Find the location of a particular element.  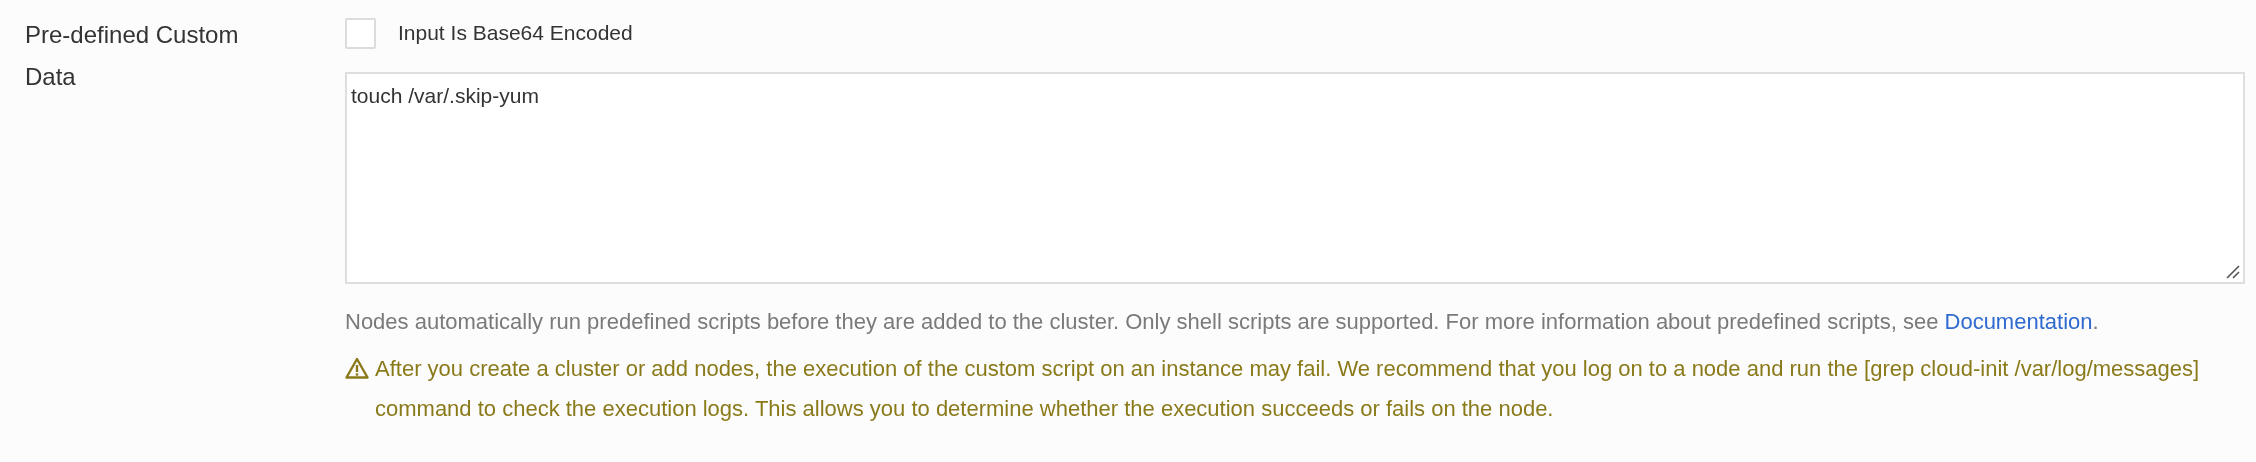

field-label: Pre-defined Custom Data is located at coordinates (132, 56).